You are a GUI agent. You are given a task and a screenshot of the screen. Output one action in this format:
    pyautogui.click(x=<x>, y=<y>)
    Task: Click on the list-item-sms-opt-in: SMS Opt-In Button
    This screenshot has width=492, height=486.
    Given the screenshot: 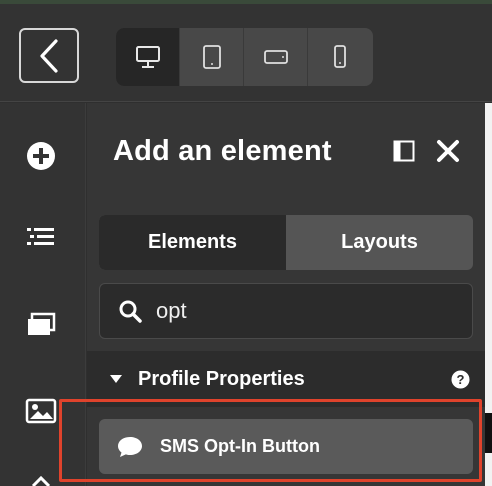 What is the action you would take?
    pyautogui.click(x=286, y=446)
    